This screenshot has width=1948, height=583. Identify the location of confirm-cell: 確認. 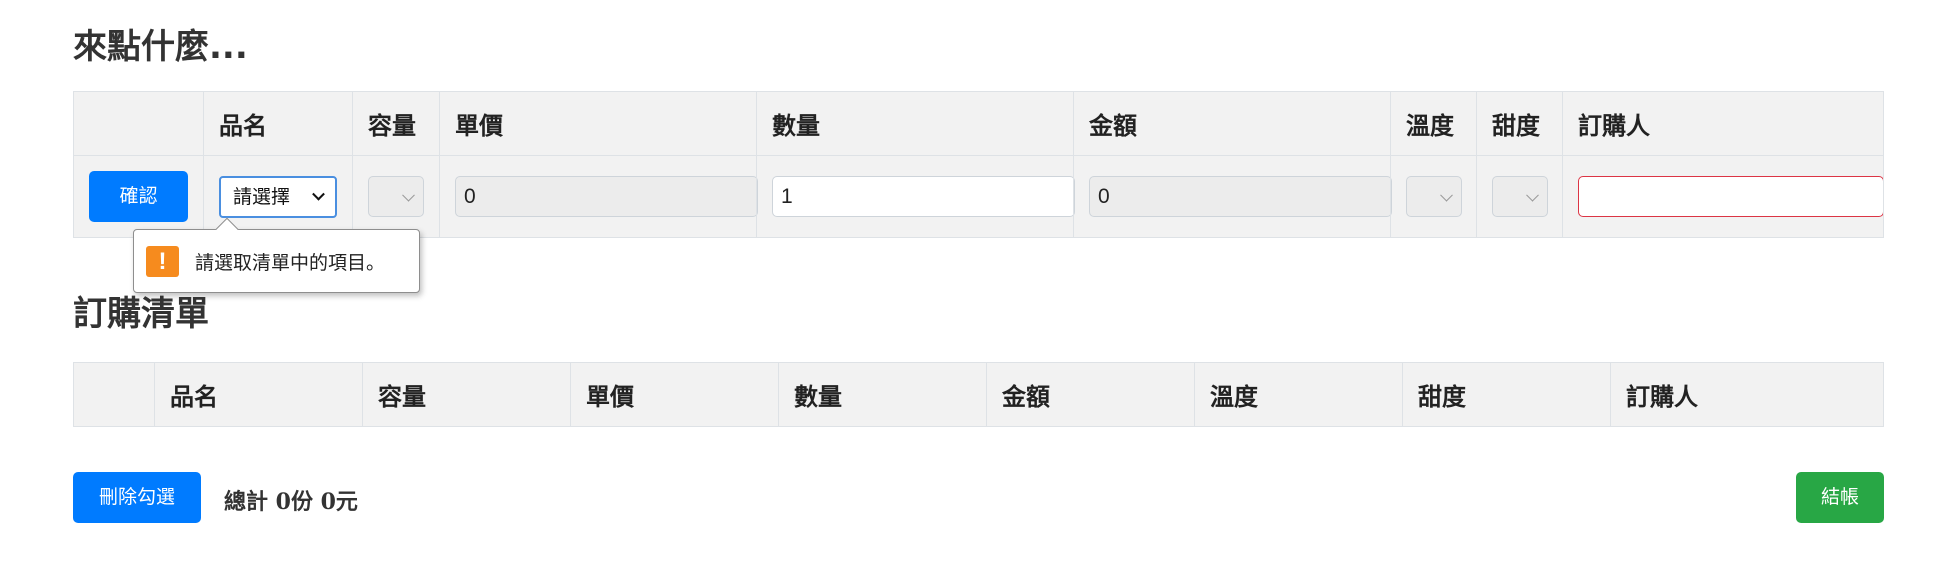
(138, 196).